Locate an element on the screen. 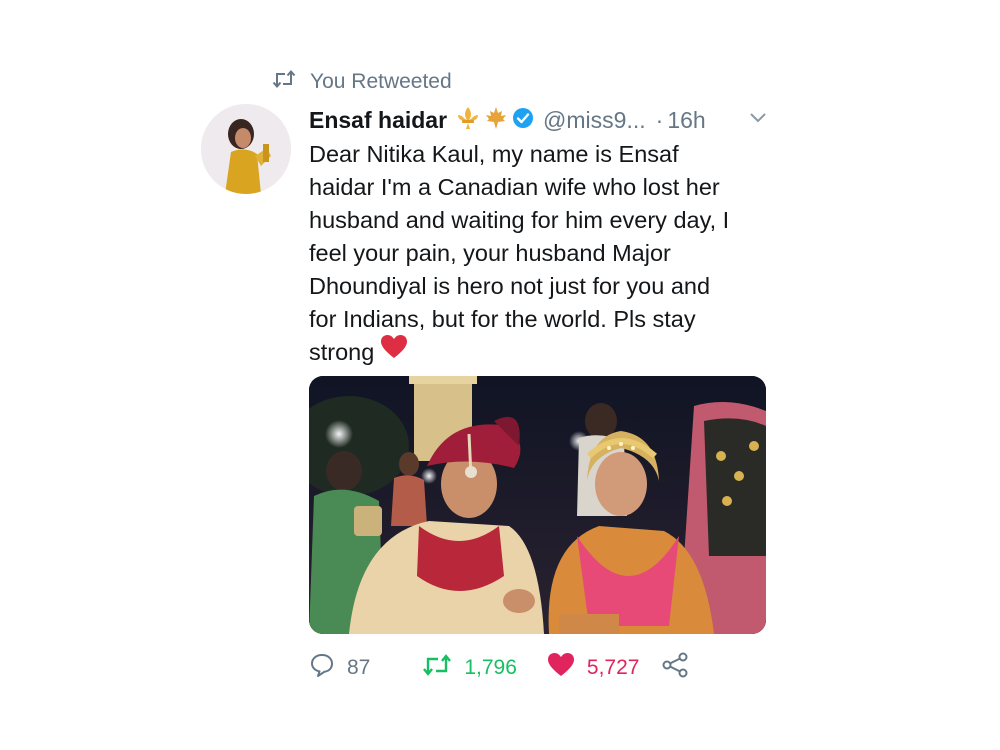 The width and height of the screenshot is (1000, 750). name-badges is located at coordinates (495, 120).